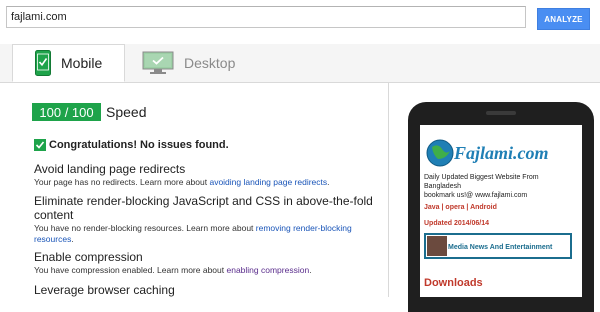  What do you see at coordinates (66, 112) in the screenshot?
I see `score-badge: 100 / 100` at bounding box center [66, 112].